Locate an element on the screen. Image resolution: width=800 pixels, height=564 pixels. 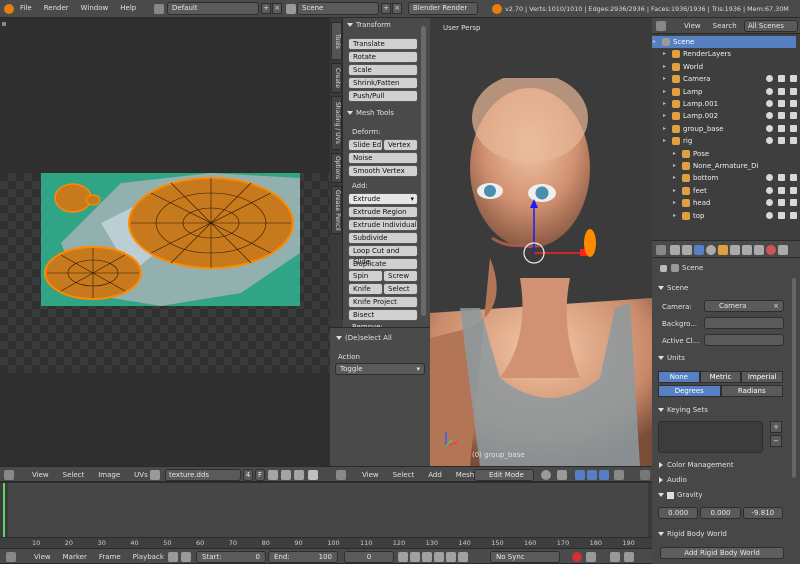
slide-edge-button: Slide Ed is located at coordinates (365, 145).